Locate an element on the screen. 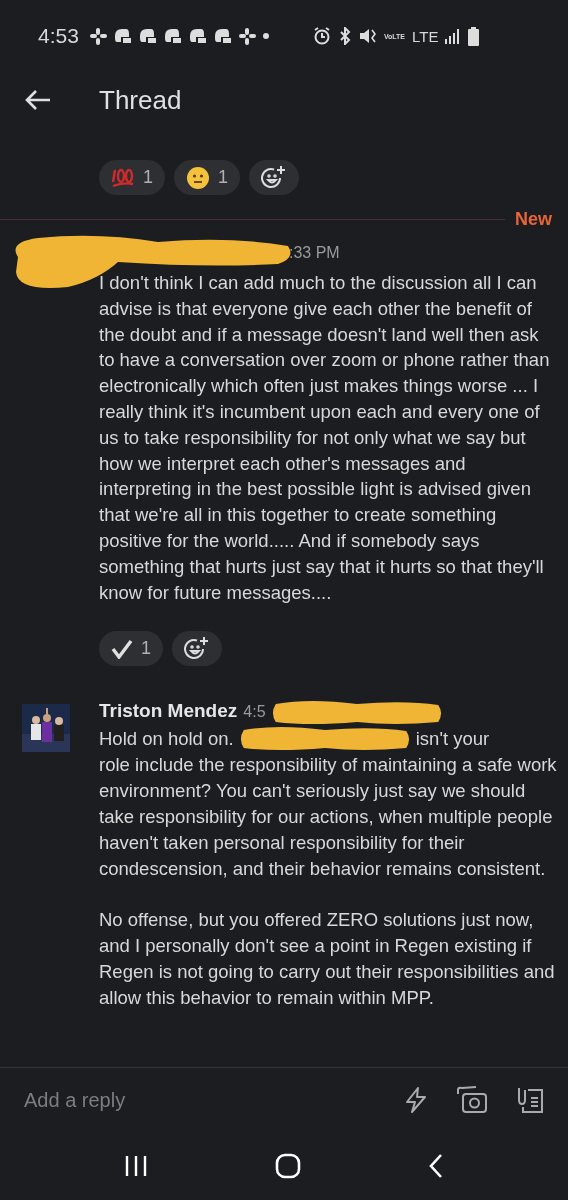  status-time: 4:53 is located at coordinates (58, 36).